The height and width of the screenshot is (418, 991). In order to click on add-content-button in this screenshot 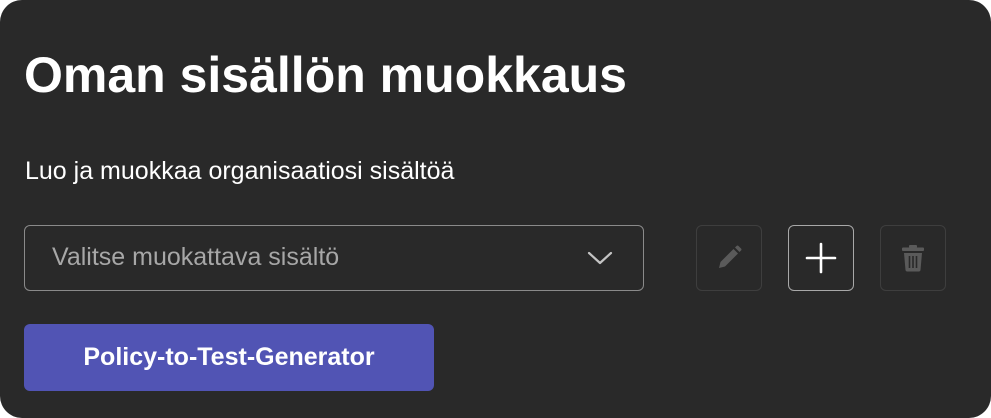, I will do `click(821, 258)`.